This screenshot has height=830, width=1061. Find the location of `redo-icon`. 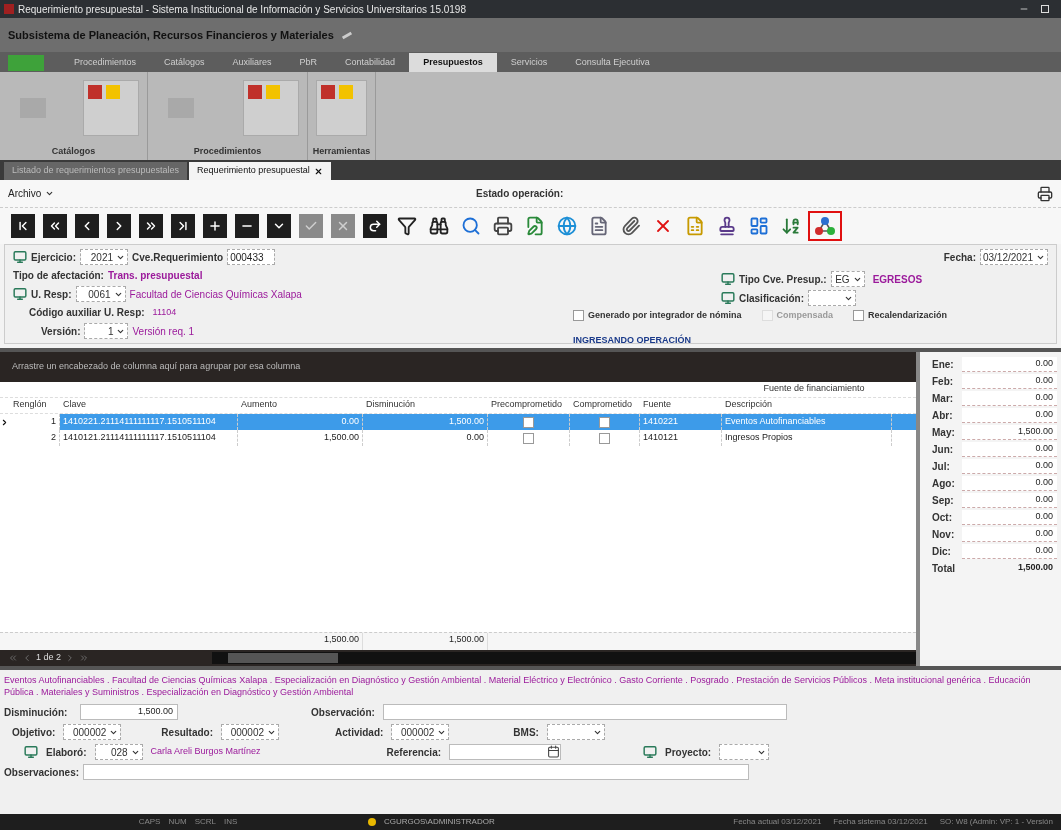

redo-icon is located at coordinates (375, 226).